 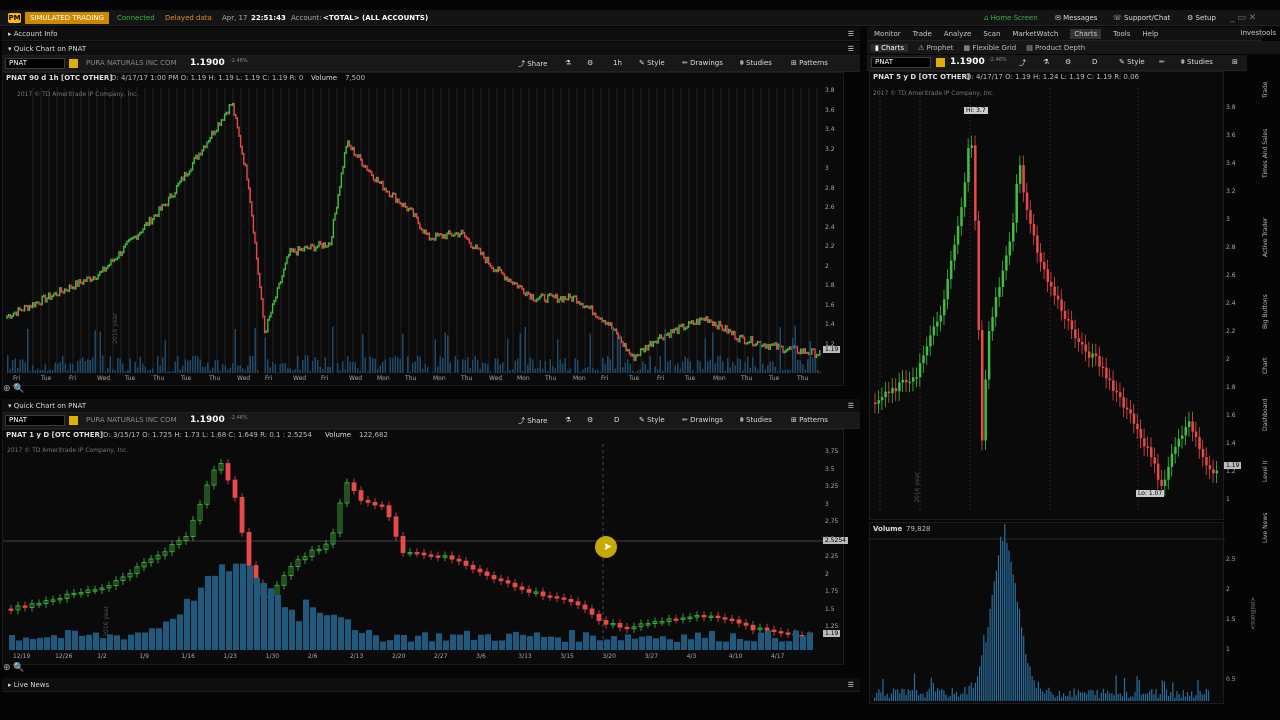 What do you see at coordinates (1022, 63) in the screenshot?
I see `share-icon: ⤴` at bounding box center [1022, 63].